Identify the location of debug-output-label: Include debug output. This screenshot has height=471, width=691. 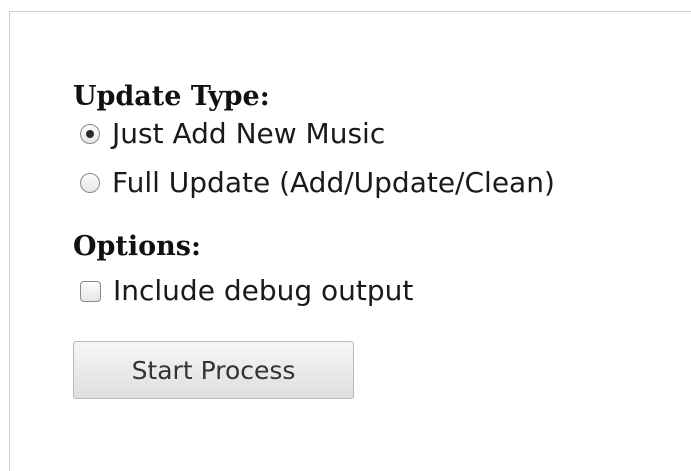
(263, 290).